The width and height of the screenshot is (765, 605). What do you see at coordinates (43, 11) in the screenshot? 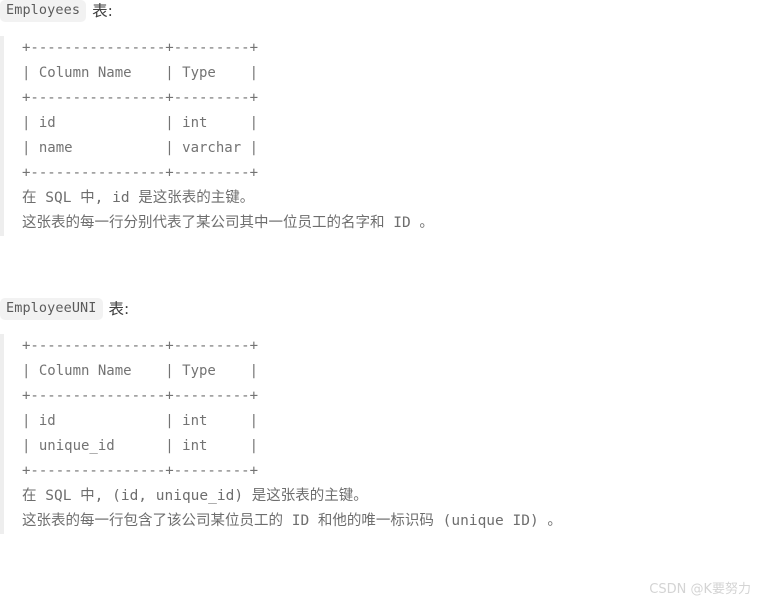
I see `inline-code-badge-employees: Employees` at bounding box center [43, 11].